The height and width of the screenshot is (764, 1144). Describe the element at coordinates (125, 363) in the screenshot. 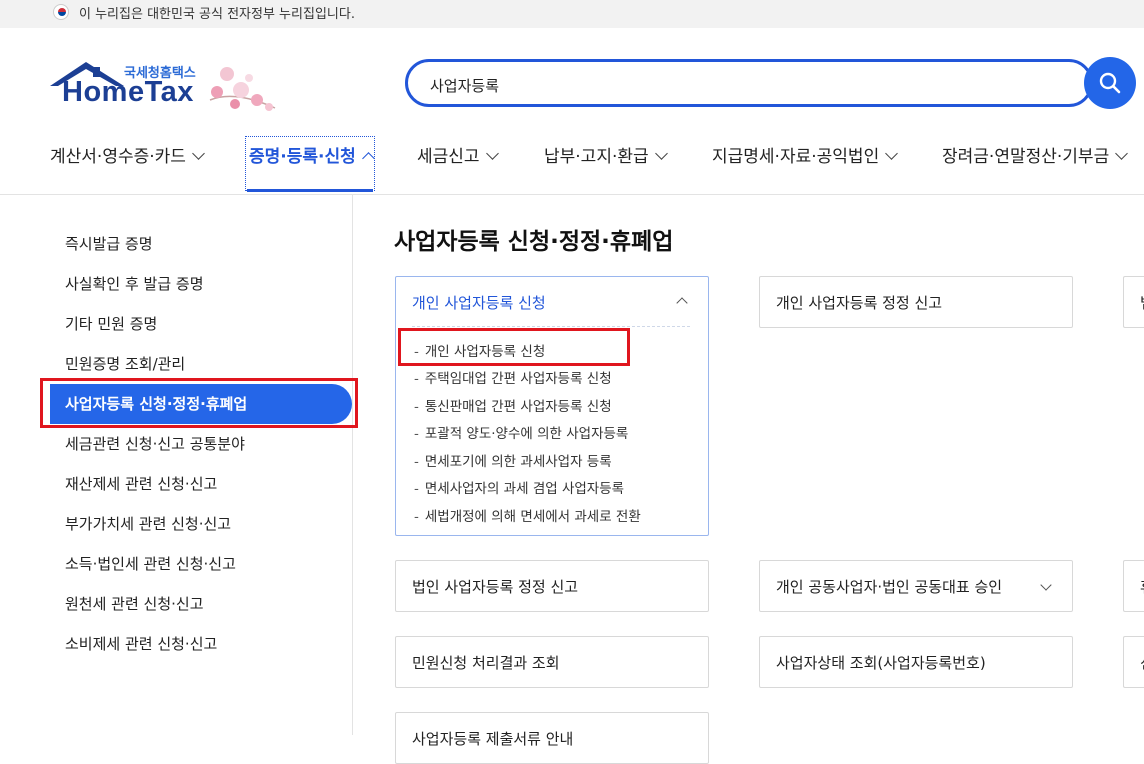

I see `sidebar-item-cert-manage: 민원증명 조회/관리` at that location.